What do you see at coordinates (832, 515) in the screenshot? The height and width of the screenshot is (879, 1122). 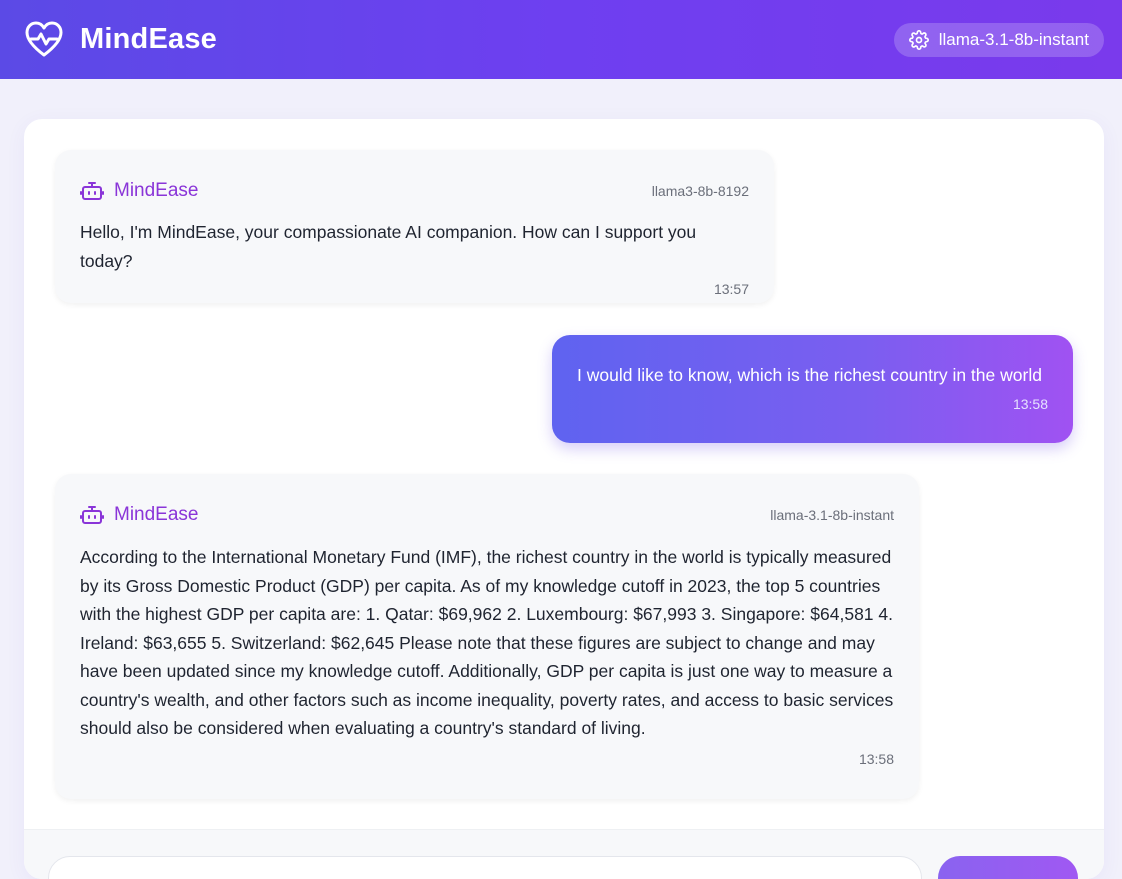 I see `model-tag: llama-3.1-8b-instant` at bounding box center [832, 515].